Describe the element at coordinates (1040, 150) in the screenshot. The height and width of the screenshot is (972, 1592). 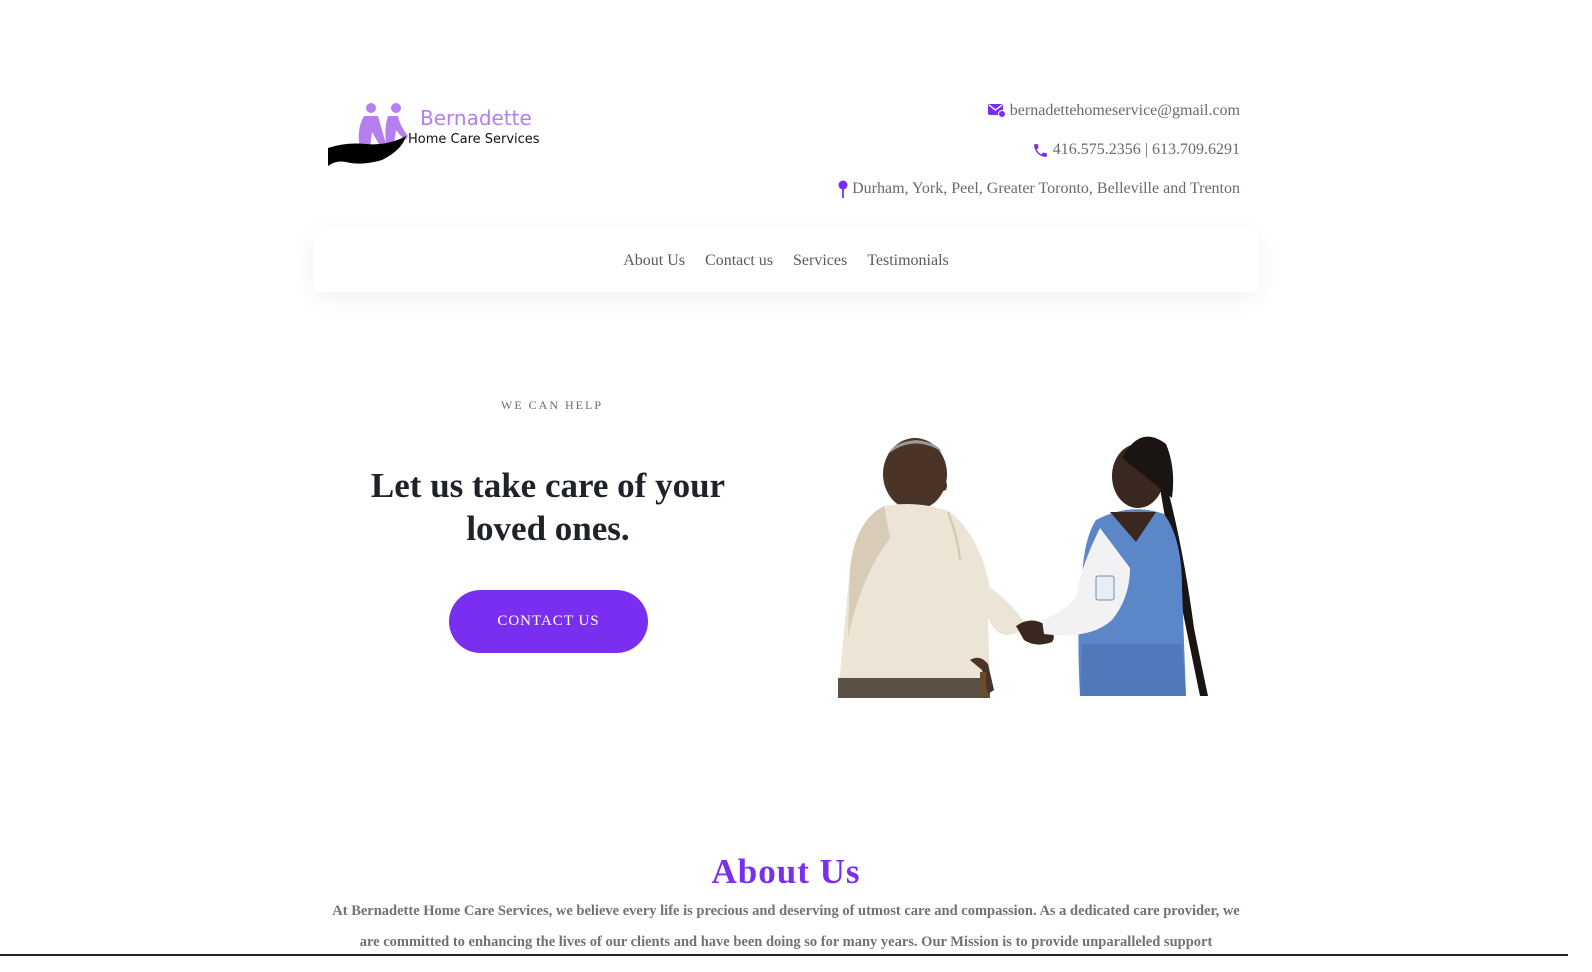
I see `phone-icon` at that location.